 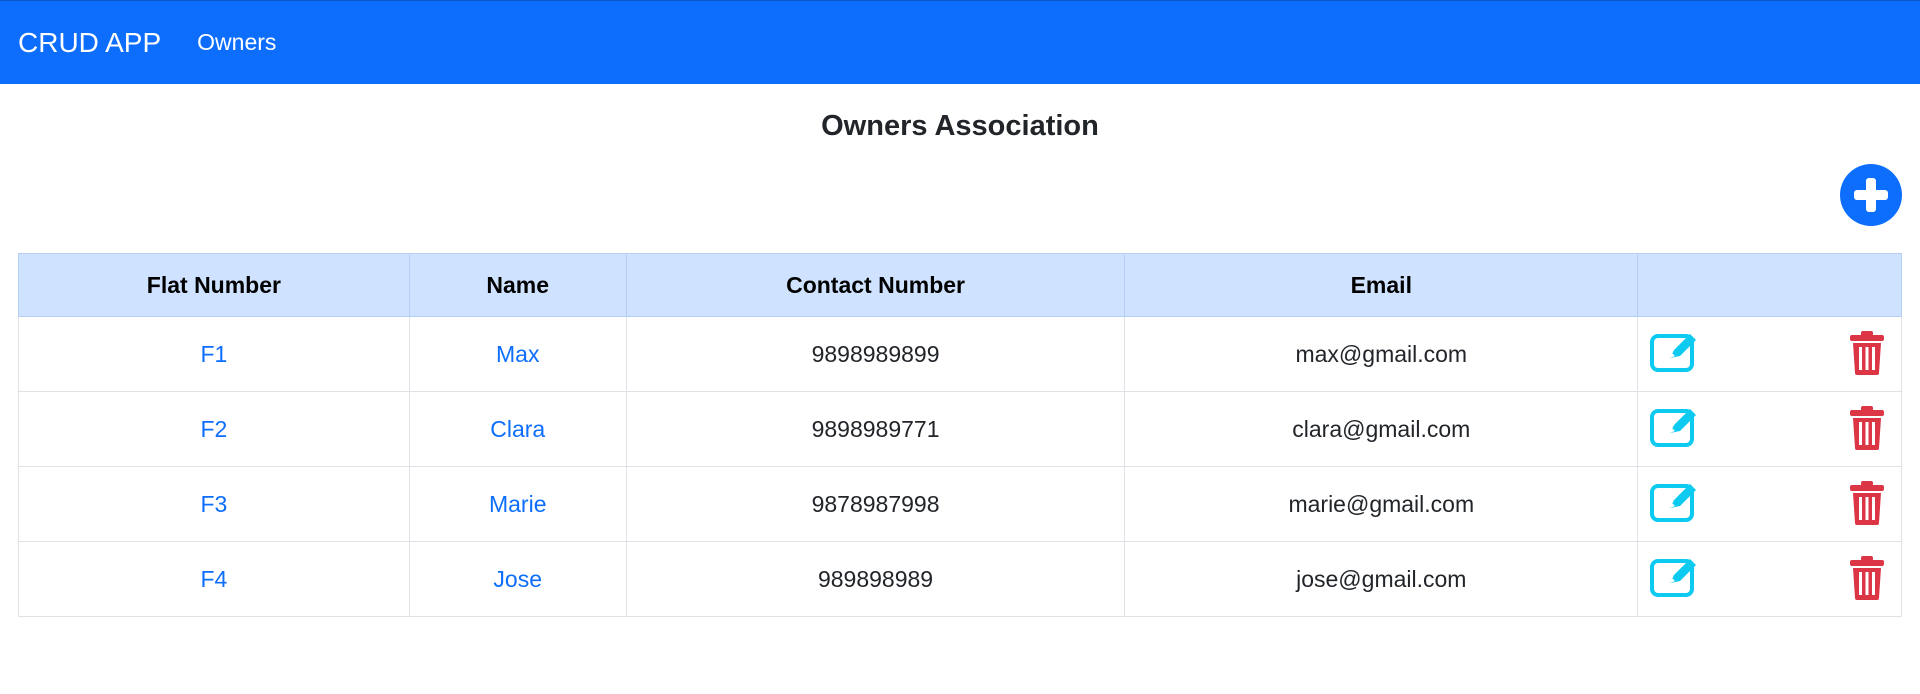 I want to click on email-cell: clara@gmail.com, so click(x=1381, y=429).